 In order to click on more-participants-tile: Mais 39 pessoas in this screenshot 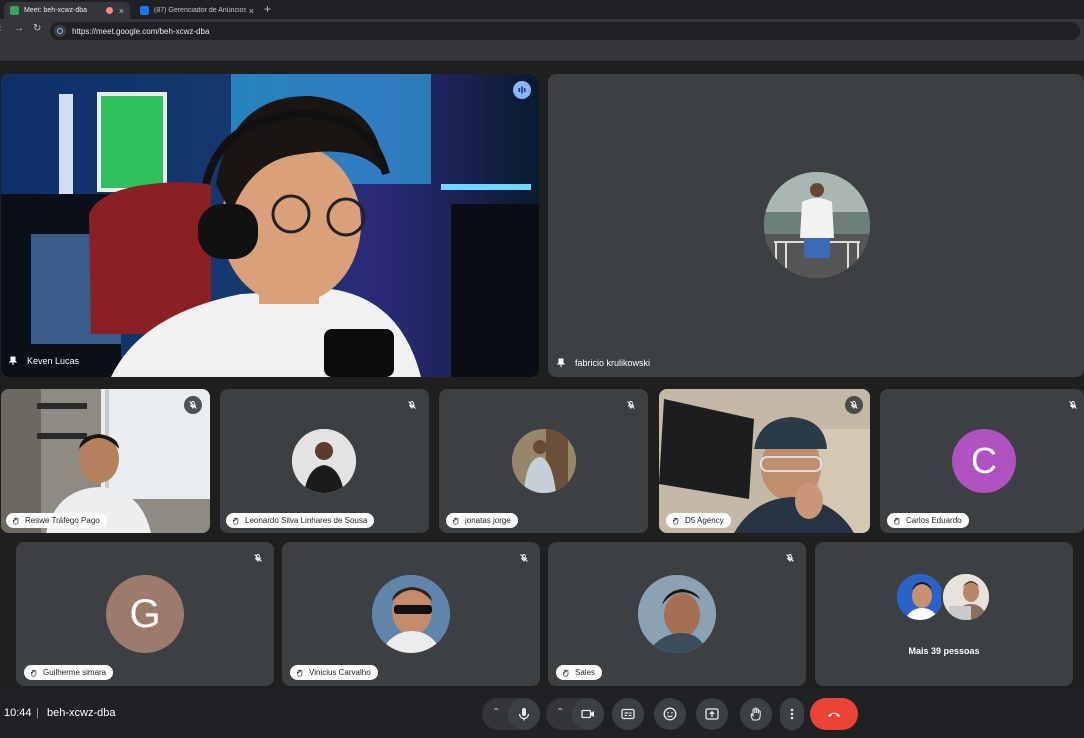, I will do `click(944, 614)`.